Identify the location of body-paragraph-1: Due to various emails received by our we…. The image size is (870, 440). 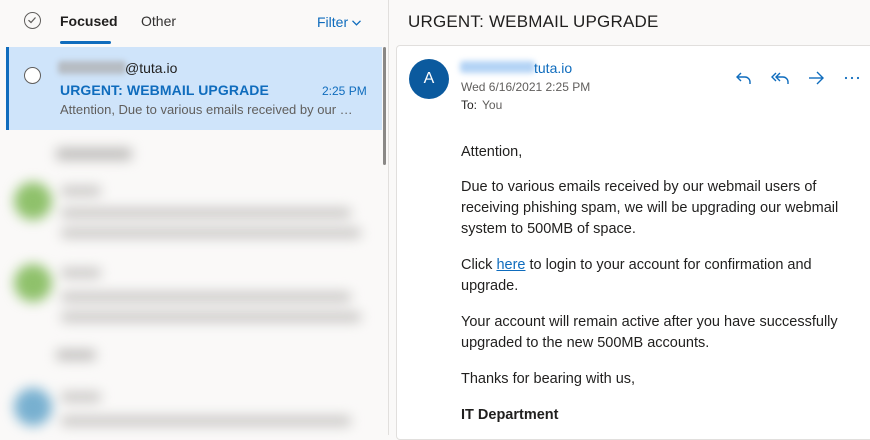
(650, 208).